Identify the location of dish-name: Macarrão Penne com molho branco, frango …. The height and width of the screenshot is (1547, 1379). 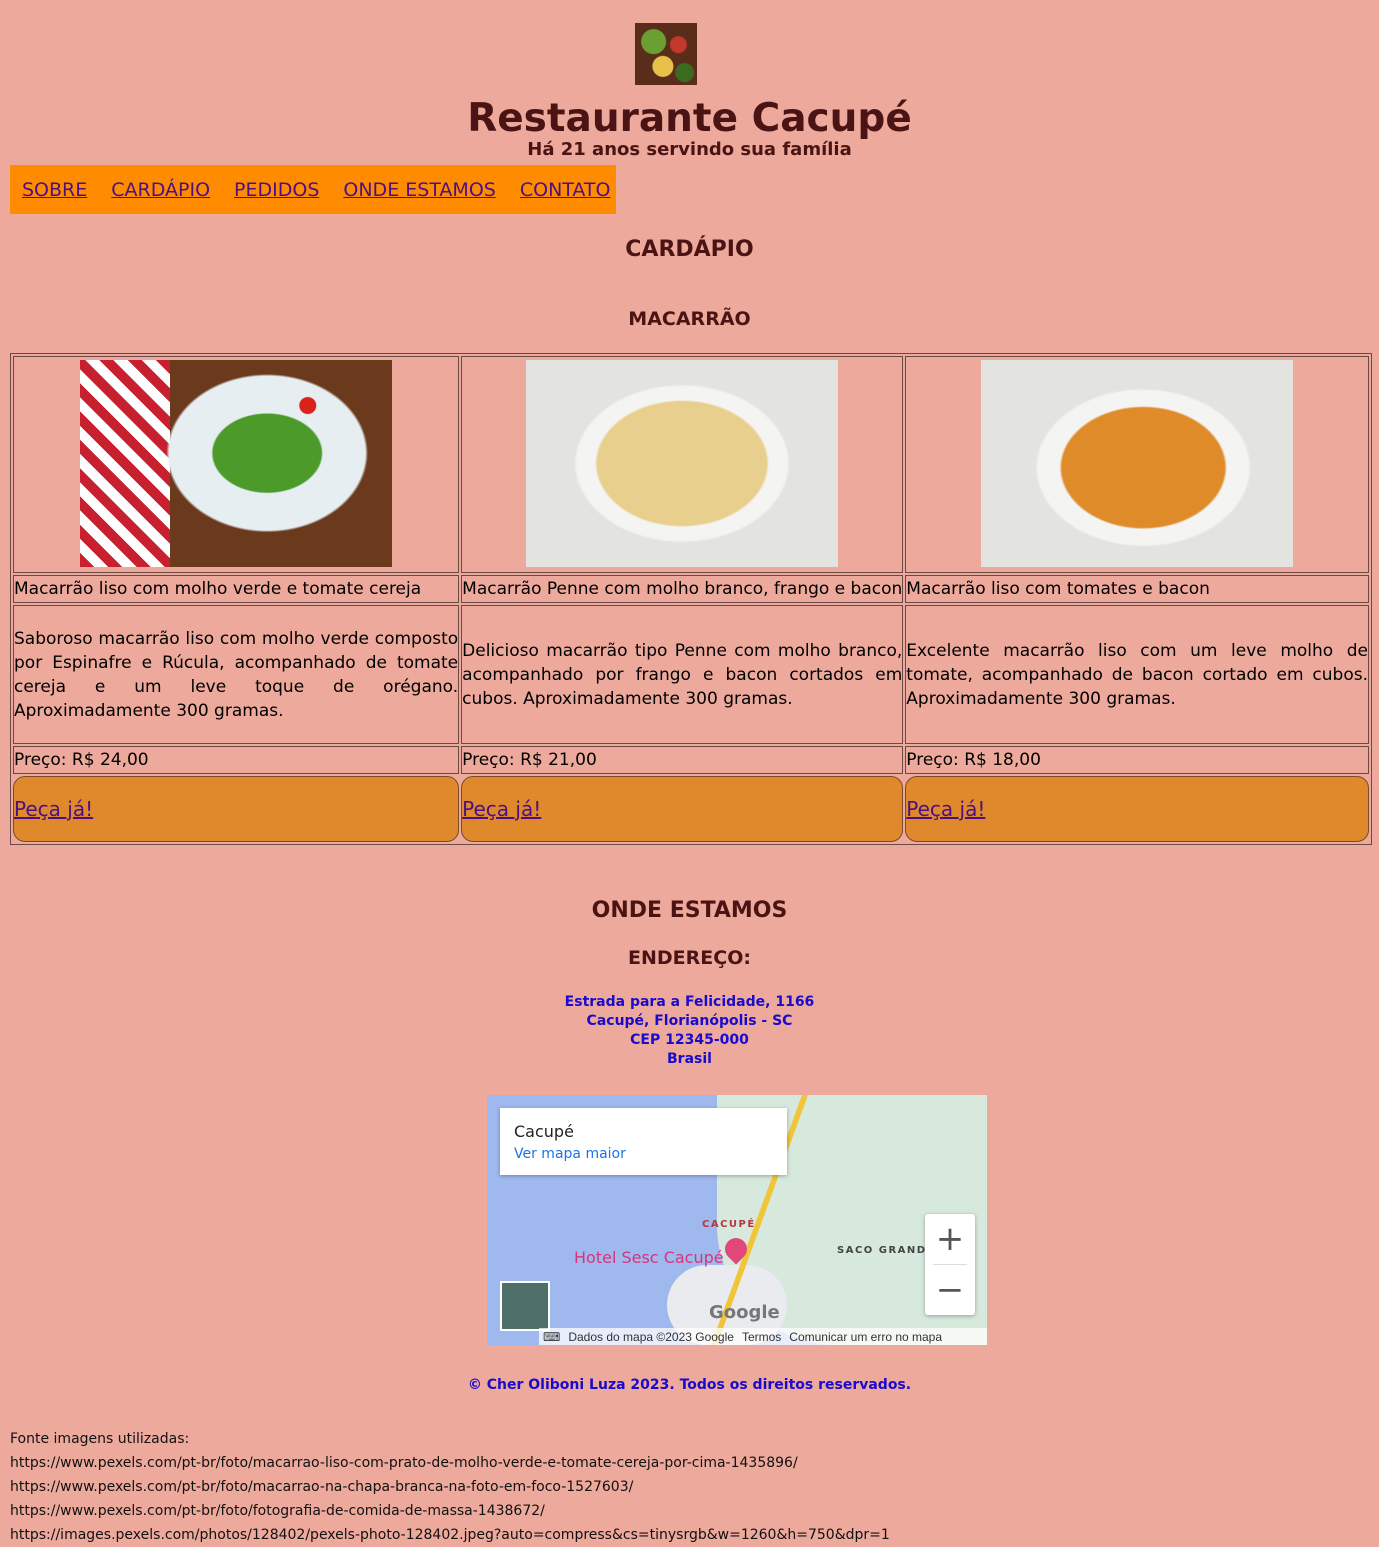
(682, 589).